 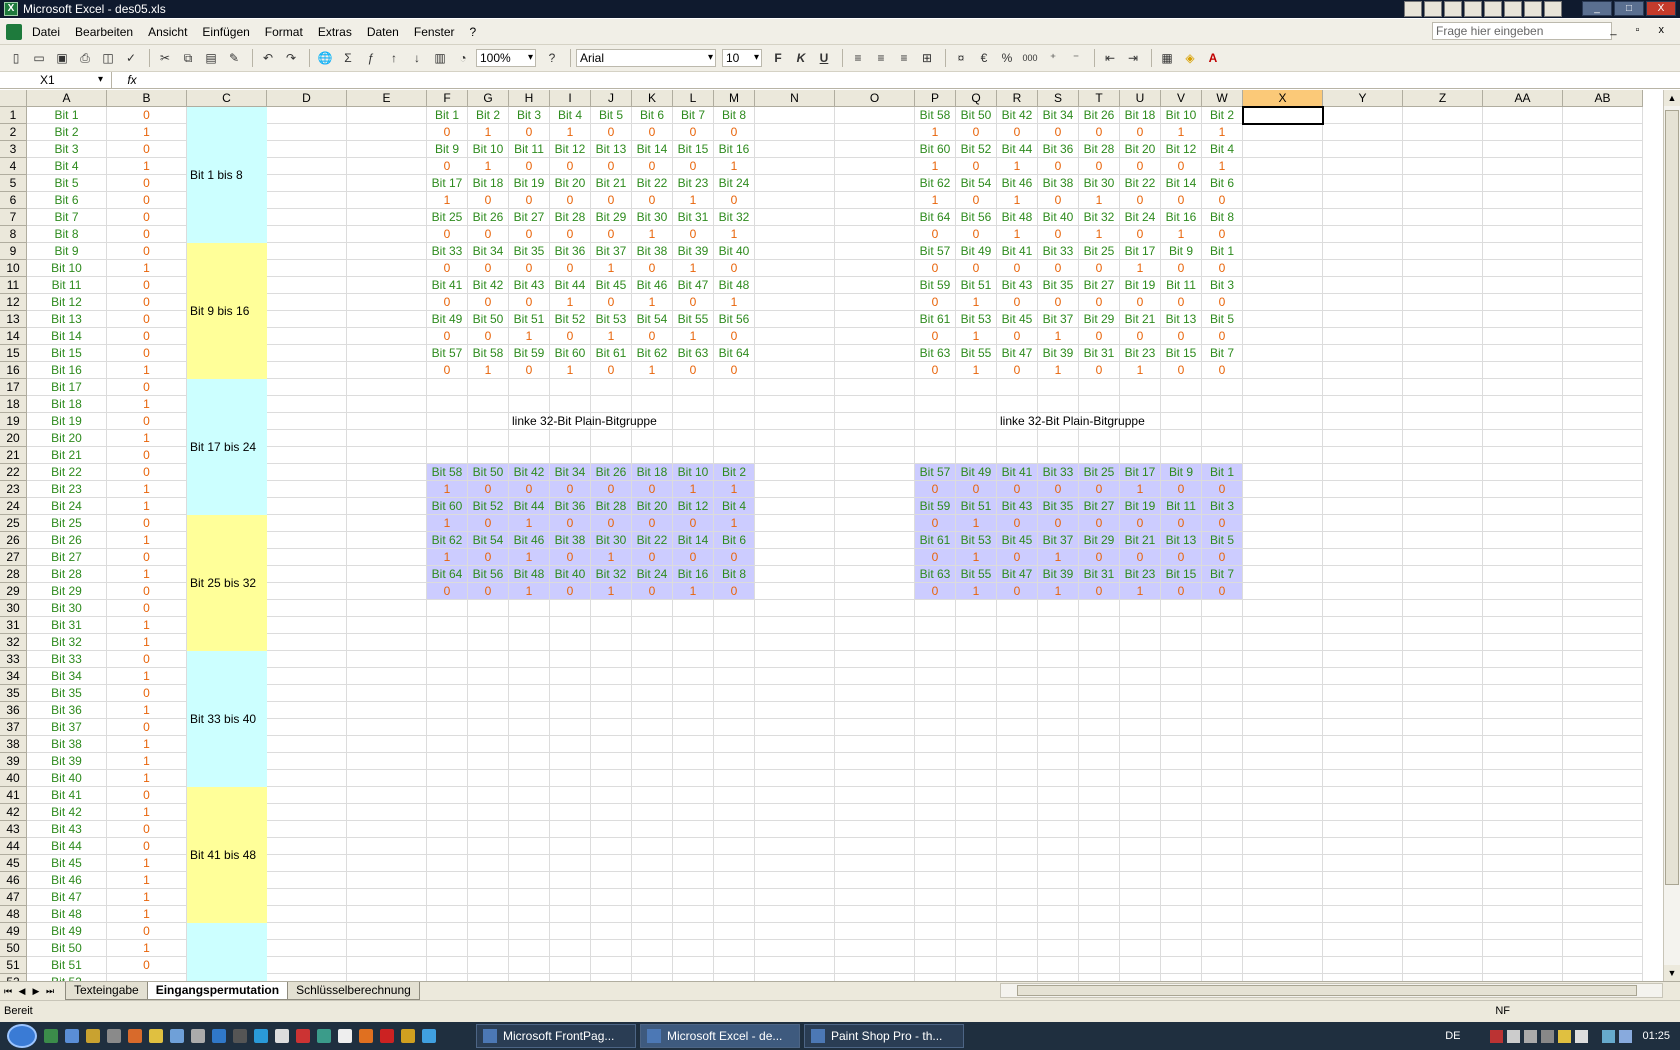 I want to click on group-band: Bit 17 bis 24, so click(x=227, y=447).